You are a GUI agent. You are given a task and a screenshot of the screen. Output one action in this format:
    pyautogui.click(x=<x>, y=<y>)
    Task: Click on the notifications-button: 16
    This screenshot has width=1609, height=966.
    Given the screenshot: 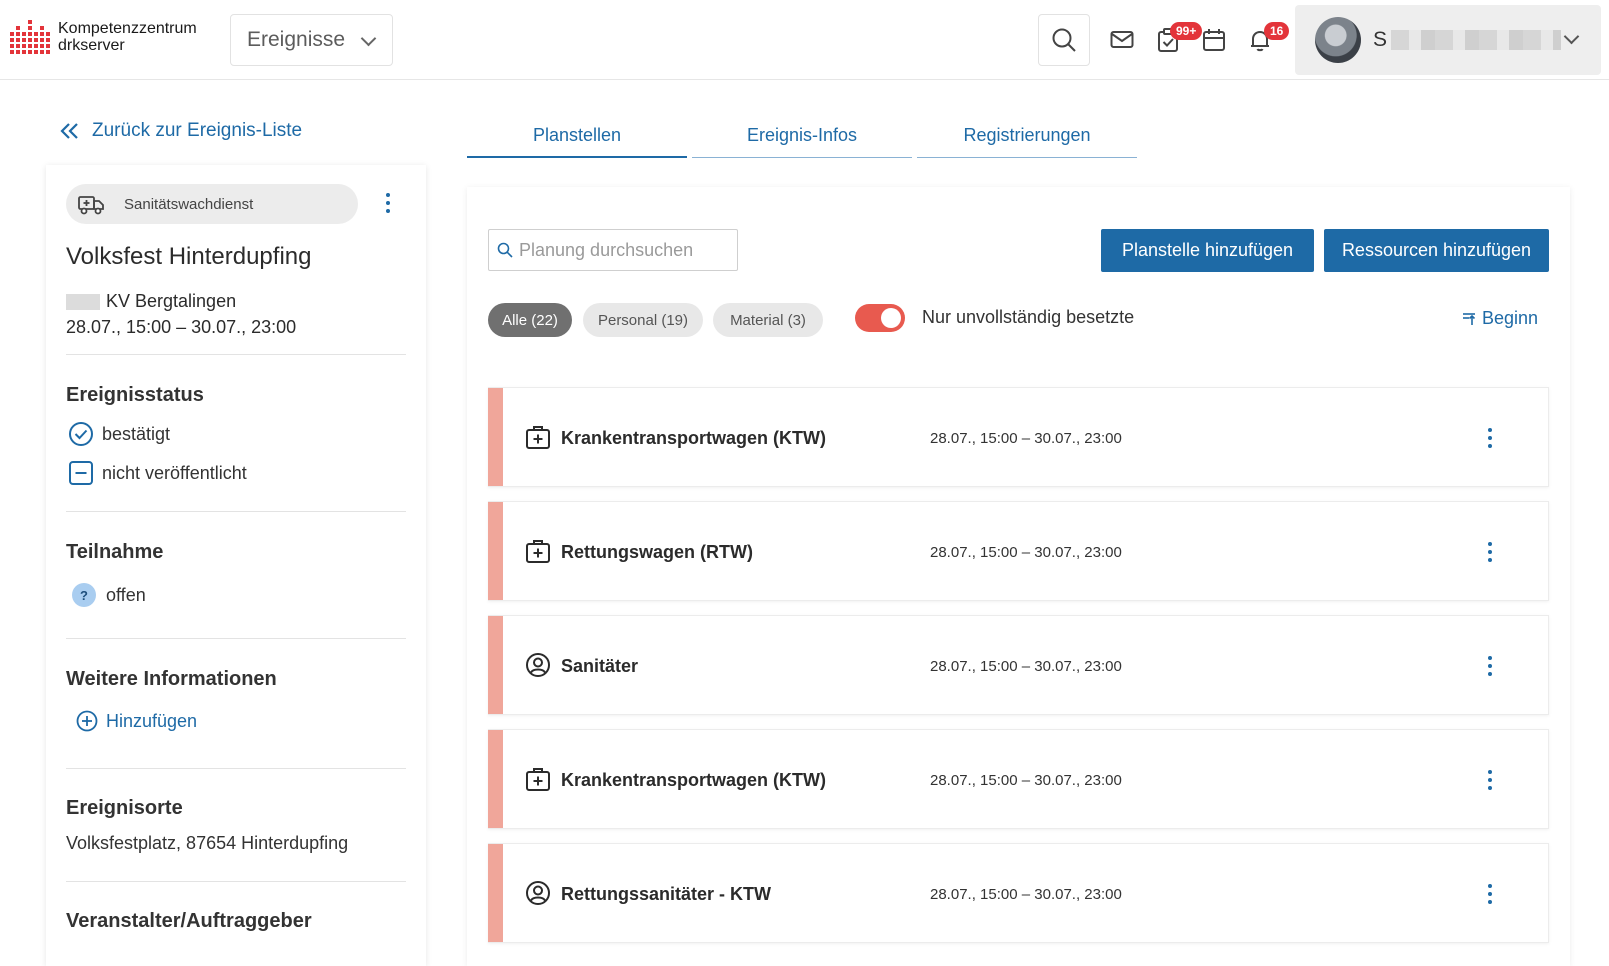 What is the action you would take?
    pyautogui.click(x=1262, y=40)
    